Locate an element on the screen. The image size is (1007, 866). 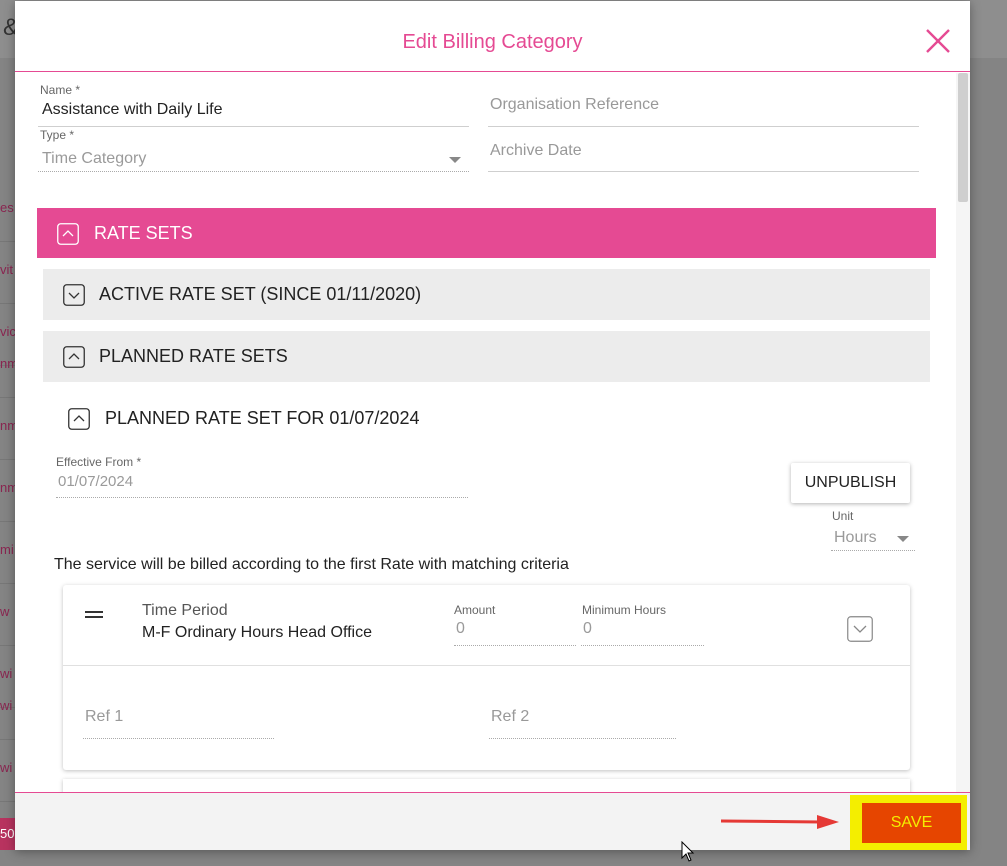
type-select: Type * Time Category is located at coordinates (253, 150).